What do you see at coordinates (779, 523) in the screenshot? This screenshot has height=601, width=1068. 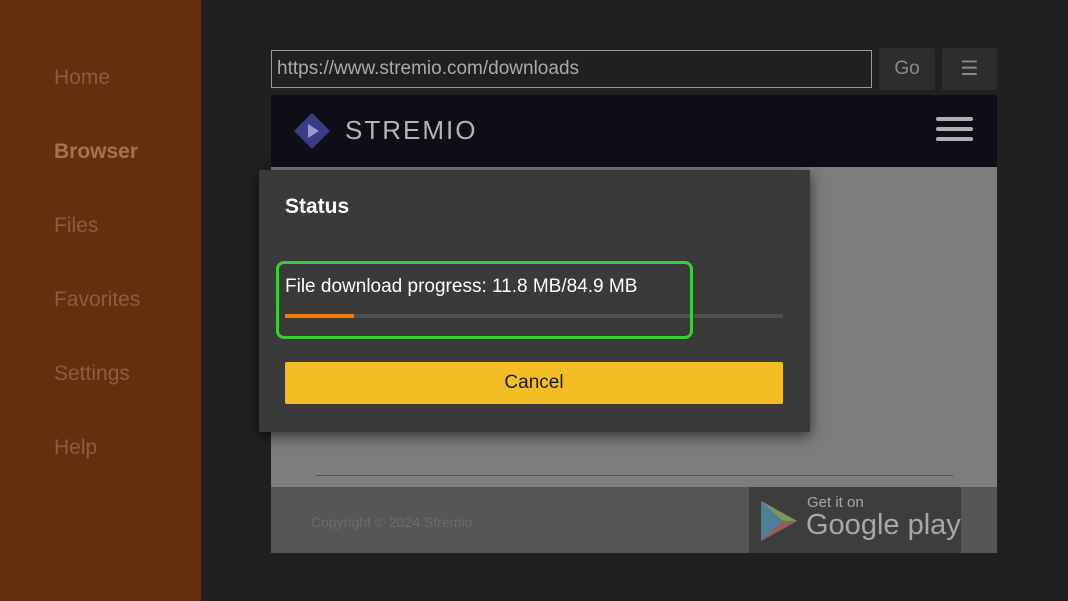 I see `google-play-icon` at bounding box center [779, 523].